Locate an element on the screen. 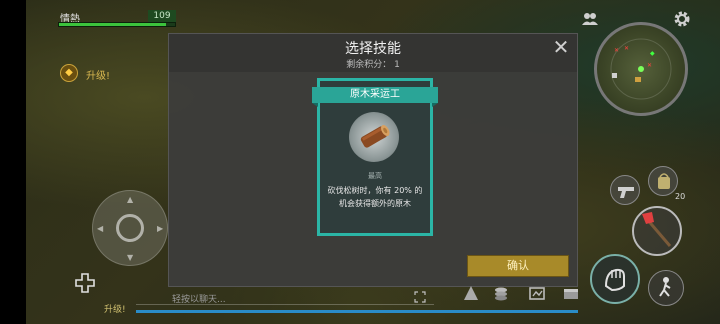 Image resolution: width=720 pixels, height=324 pixels. attack-button is located at coordinates (615, 279).